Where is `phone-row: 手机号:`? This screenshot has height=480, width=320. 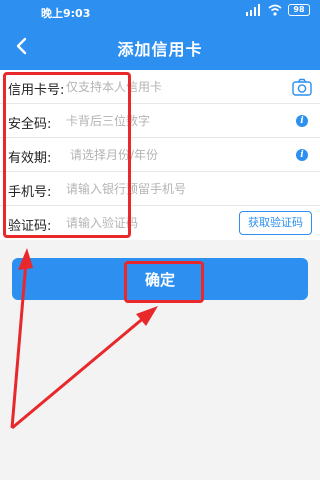
phone-row: 手机号: is located at coordinates (160, 189).